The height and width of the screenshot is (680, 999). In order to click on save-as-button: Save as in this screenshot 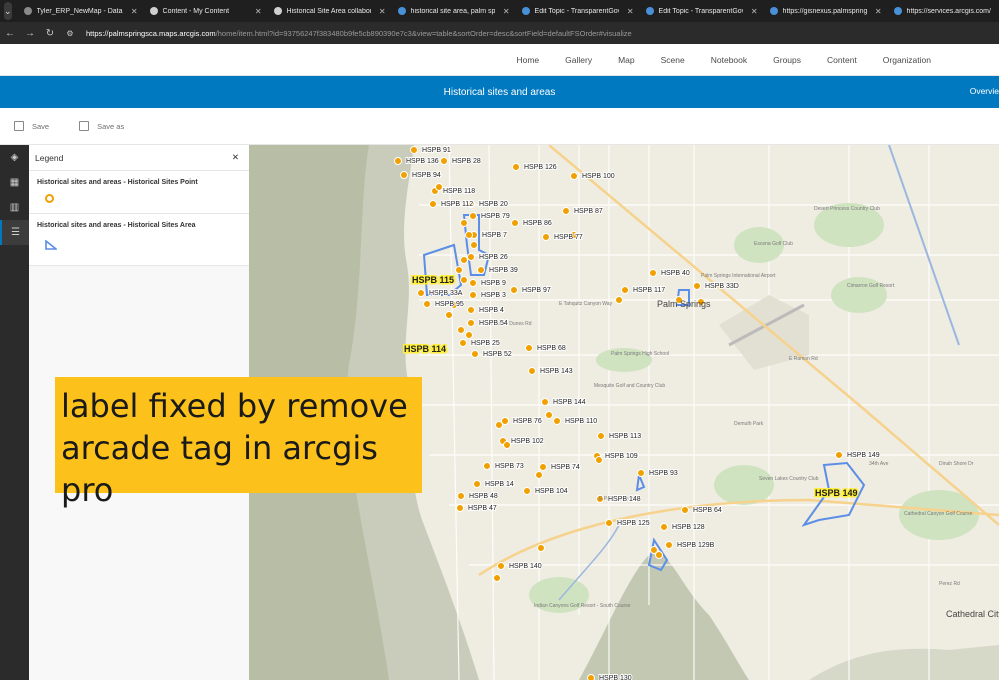, I will do `click(101, 126)`.